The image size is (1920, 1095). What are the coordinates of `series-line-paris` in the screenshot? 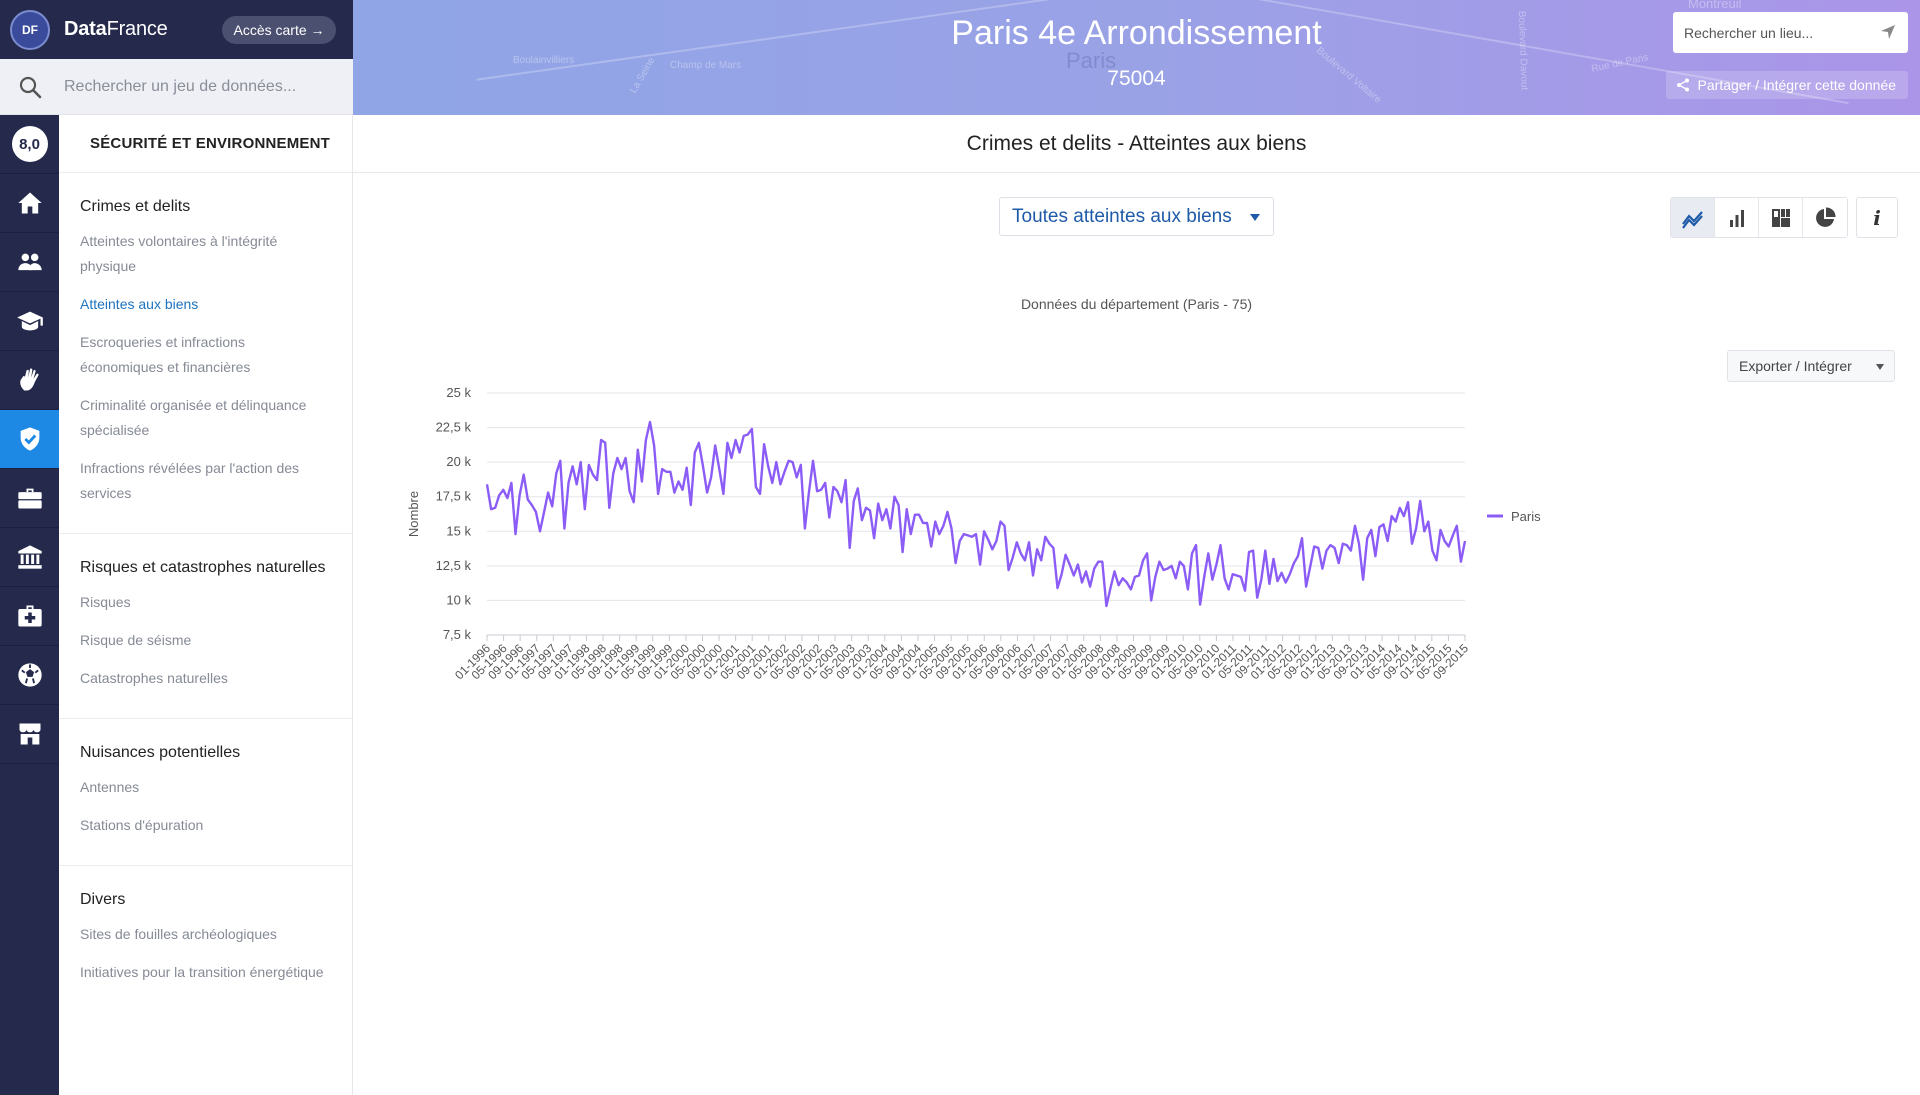 It's located at (976, 514).